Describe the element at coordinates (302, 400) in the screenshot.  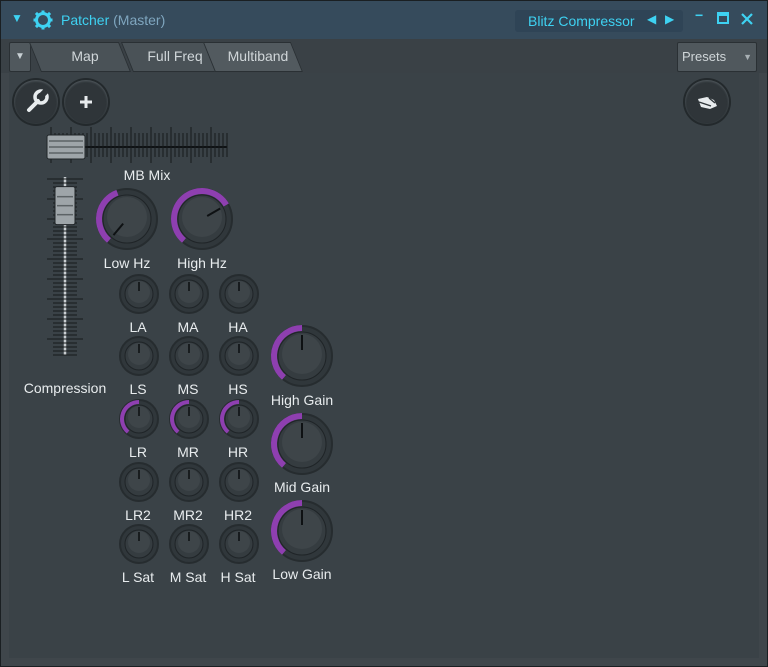
I see `knob-label-high-gain: High Gain` at that location.